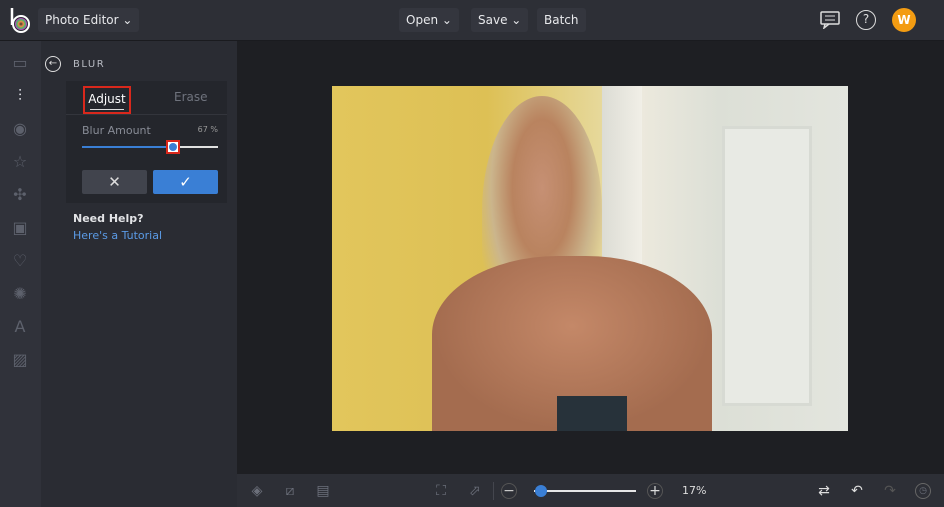  What do you see at coordinates (540, 491) in the screenshot?
I see `zoom-handle` at bounding box center [540, 491].